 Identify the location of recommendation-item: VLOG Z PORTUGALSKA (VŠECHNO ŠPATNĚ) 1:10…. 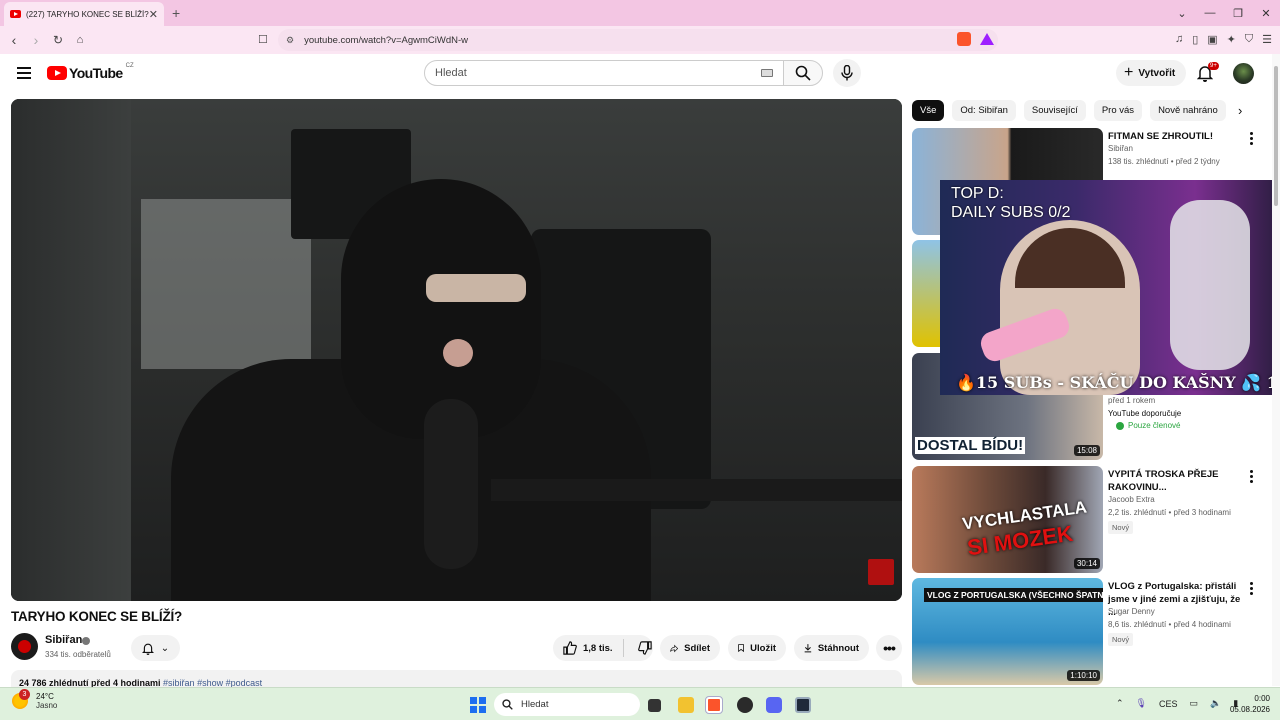
(1092, 632).